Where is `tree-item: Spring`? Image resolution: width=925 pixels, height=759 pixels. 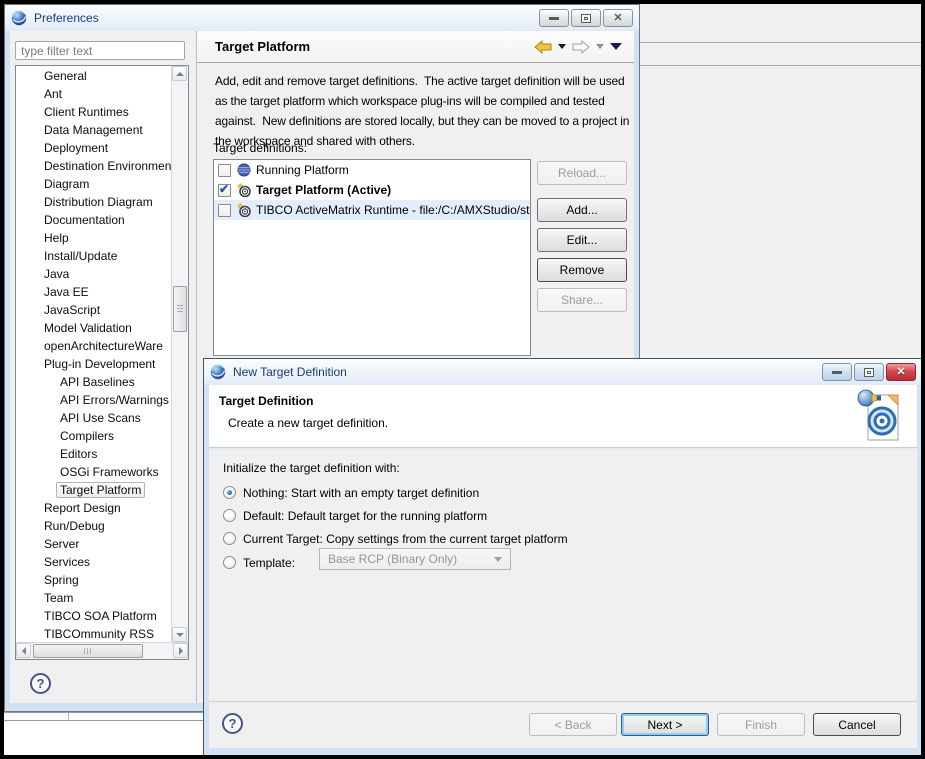 tree-item: Spring is located at coordinates (93, 580).